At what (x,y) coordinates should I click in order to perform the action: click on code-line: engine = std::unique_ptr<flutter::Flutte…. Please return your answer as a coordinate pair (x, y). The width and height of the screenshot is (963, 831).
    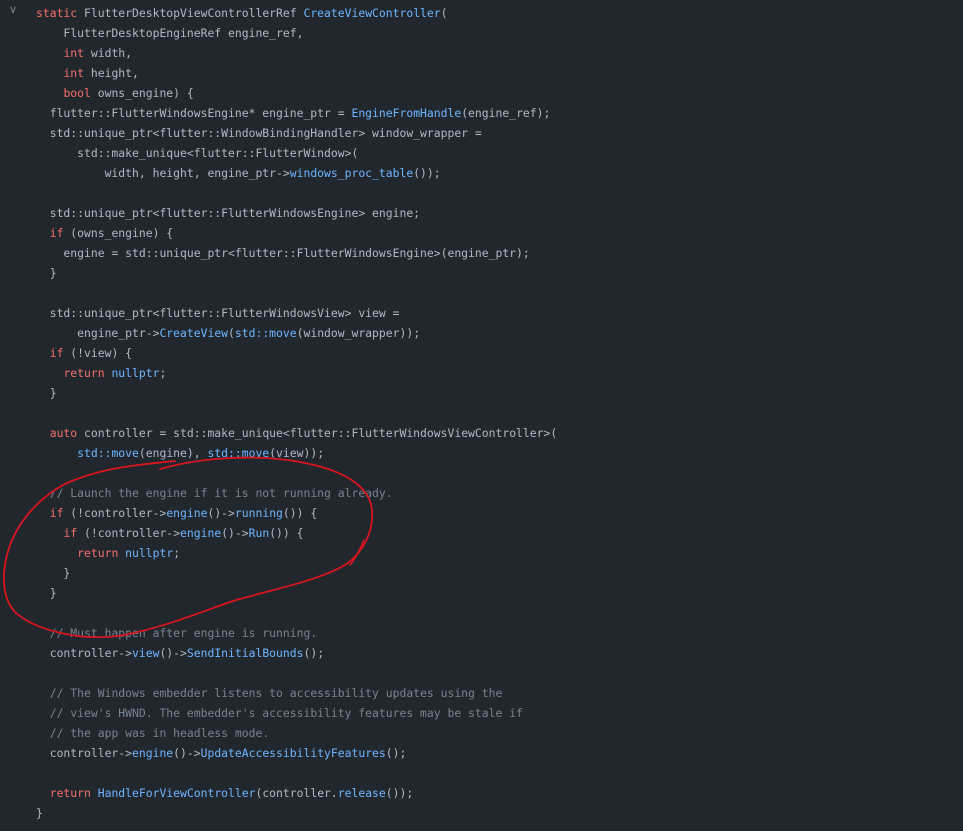
    Looking at the image, I should click on (481, 253).